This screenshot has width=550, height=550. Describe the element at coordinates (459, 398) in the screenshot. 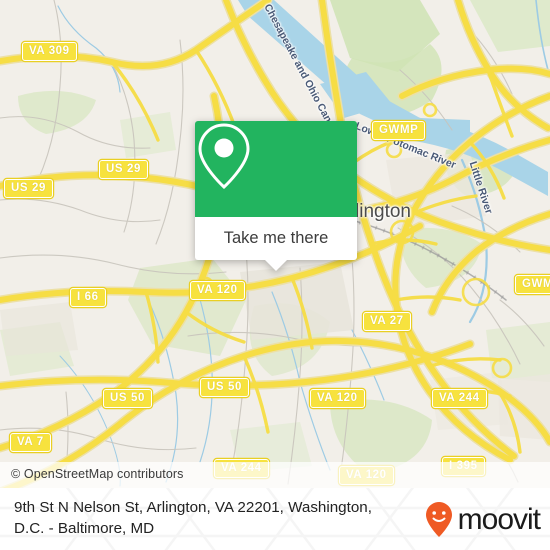

I see `road-shield: VA 244` at that location.